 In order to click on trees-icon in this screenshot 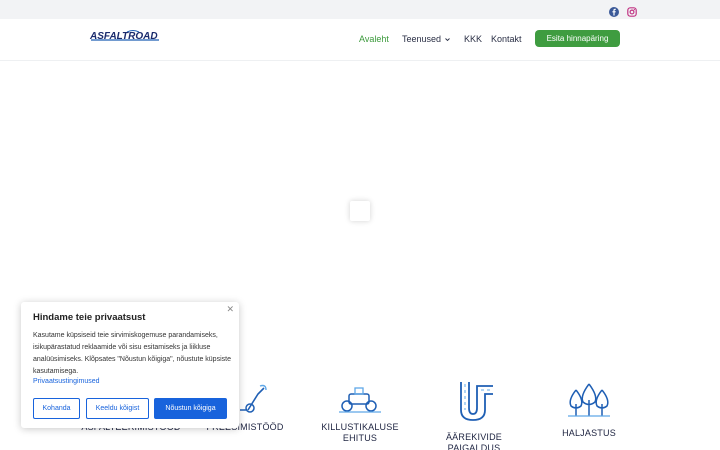, I will do `click(589, 400)`.